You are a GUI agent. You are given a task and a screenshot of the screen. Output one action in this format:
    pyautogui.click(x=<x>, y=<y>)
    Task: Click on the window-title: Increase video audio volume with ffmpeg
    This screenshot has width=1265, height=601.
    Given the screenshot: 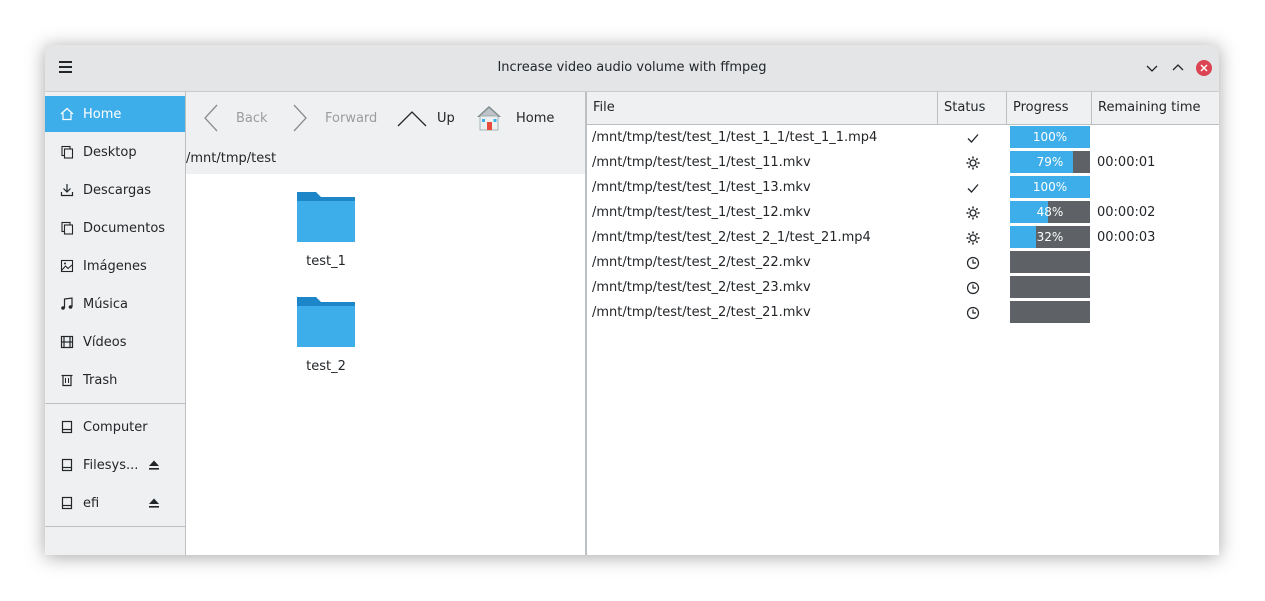 What is the action you would take?
    pyautogui.click(x=632, y=67)
    